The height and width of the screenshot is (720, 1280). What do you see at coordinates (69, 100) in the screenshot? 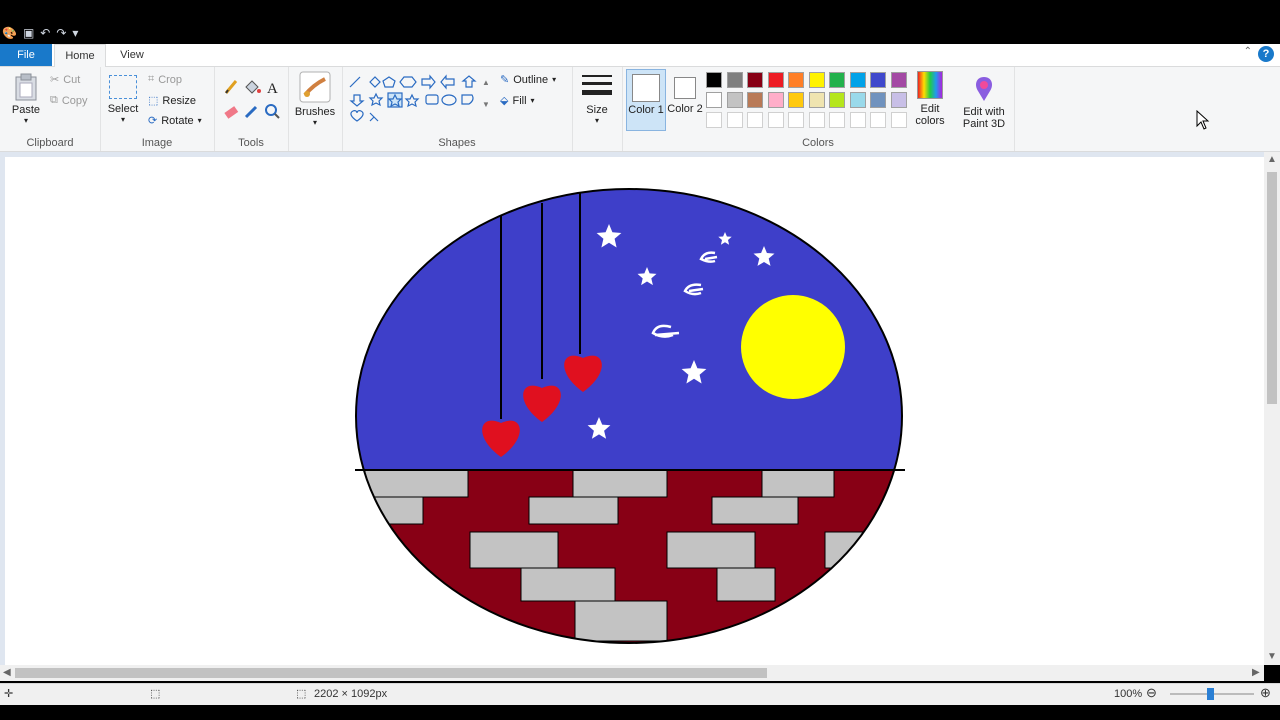
I see `copy-button: ⧉ Copy` at bounding box center [69, 100].